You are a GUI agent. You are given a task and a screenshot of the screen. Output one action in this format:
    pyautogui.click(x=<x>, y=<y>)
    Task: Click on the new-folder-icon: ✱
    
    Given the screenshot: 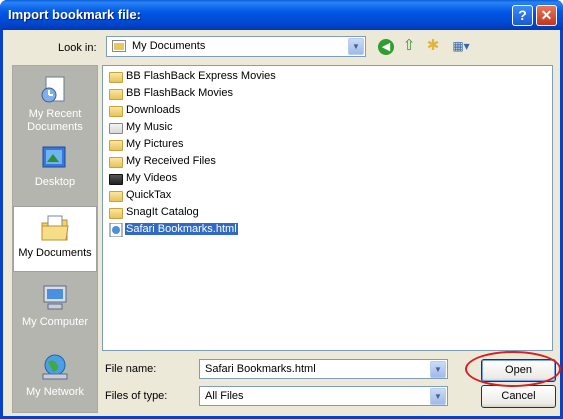 What is the action you would take?
    pyautogui.click(x=433, y=46)
    